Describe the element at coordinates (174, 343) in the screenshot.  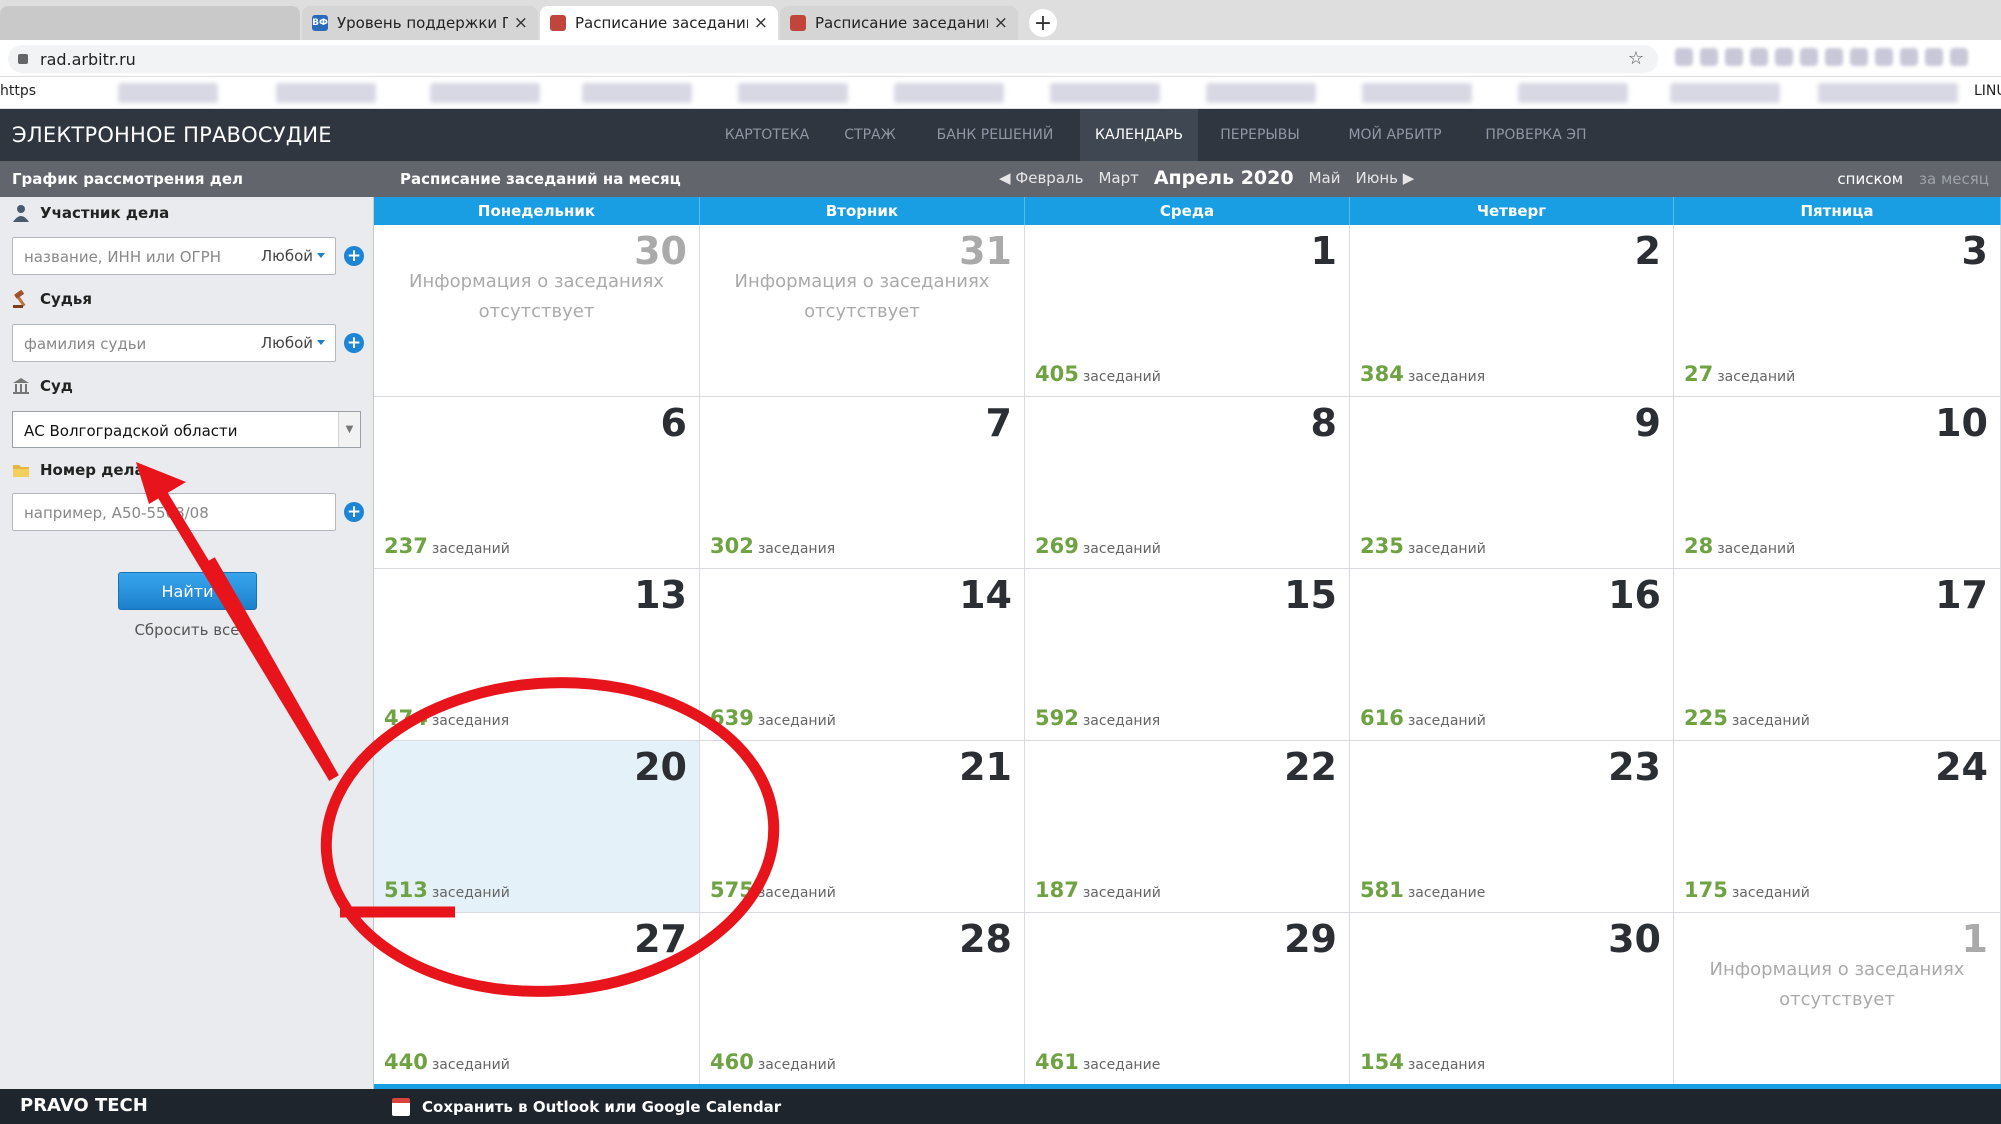
I see `judge-input: фамилия судьи Любой` at that location.